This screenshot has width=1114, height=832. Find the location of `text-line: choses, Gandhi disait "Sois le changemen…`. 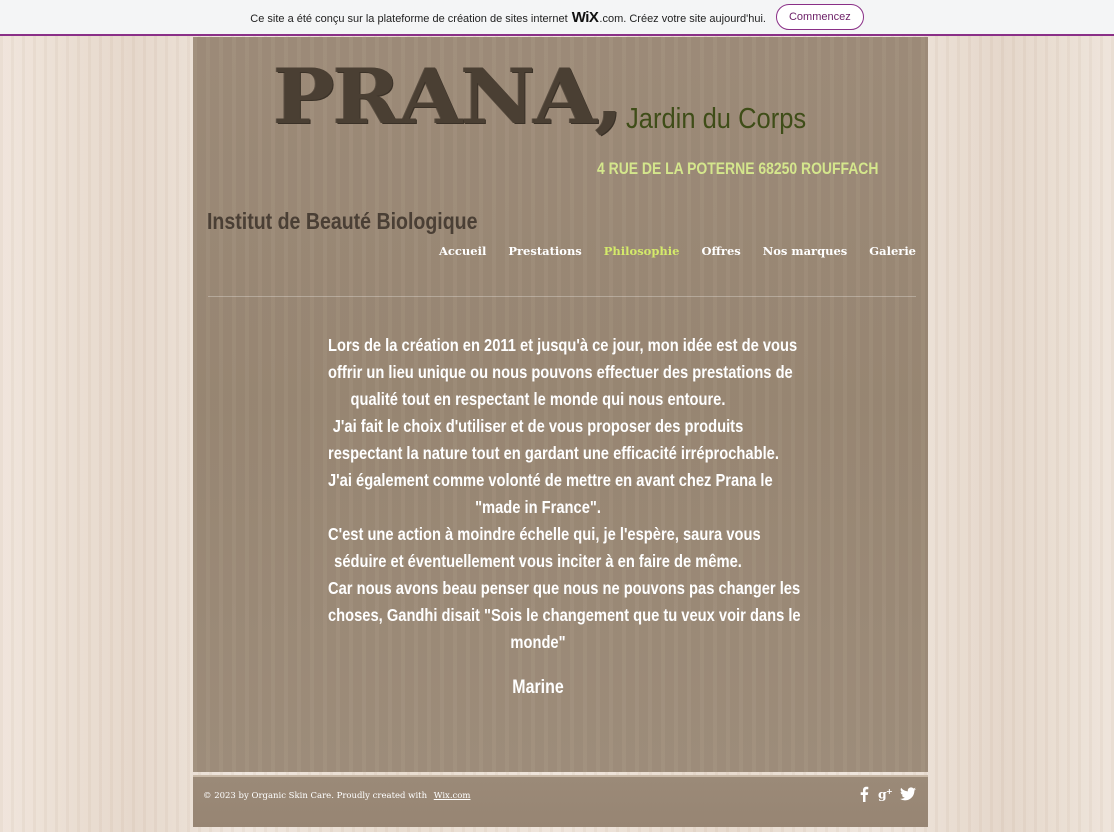

text-line: choses, Gandhi disait "Sois le changemen… is located at coordinates (564, 615).